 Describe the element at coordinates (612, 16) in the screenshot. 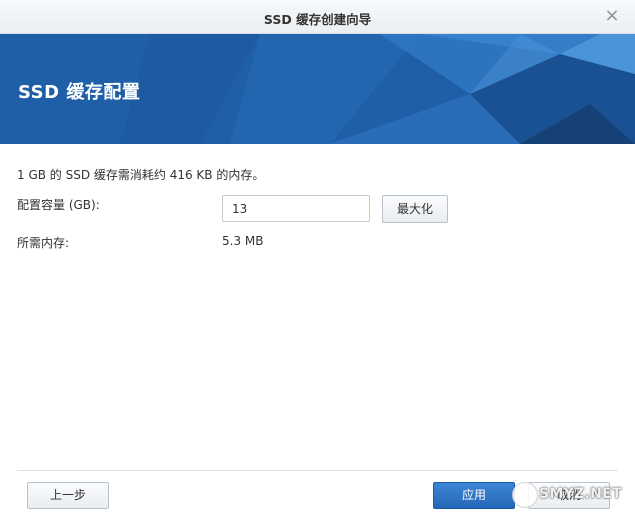

I see `close-icon: ×` at that location.